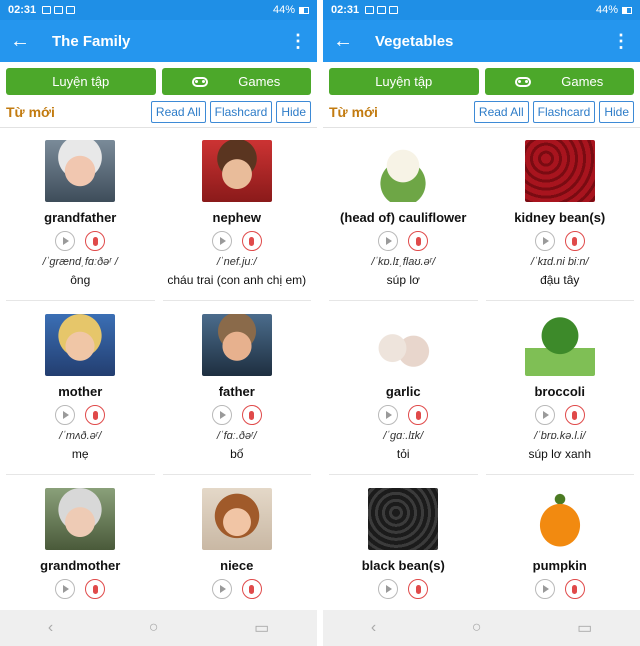 Image resolution: width=640 pixels, height=646 pixels. I want to click on word-card: mother /ˈmʌð.əʳ/ mẹ, so click(80, 388).